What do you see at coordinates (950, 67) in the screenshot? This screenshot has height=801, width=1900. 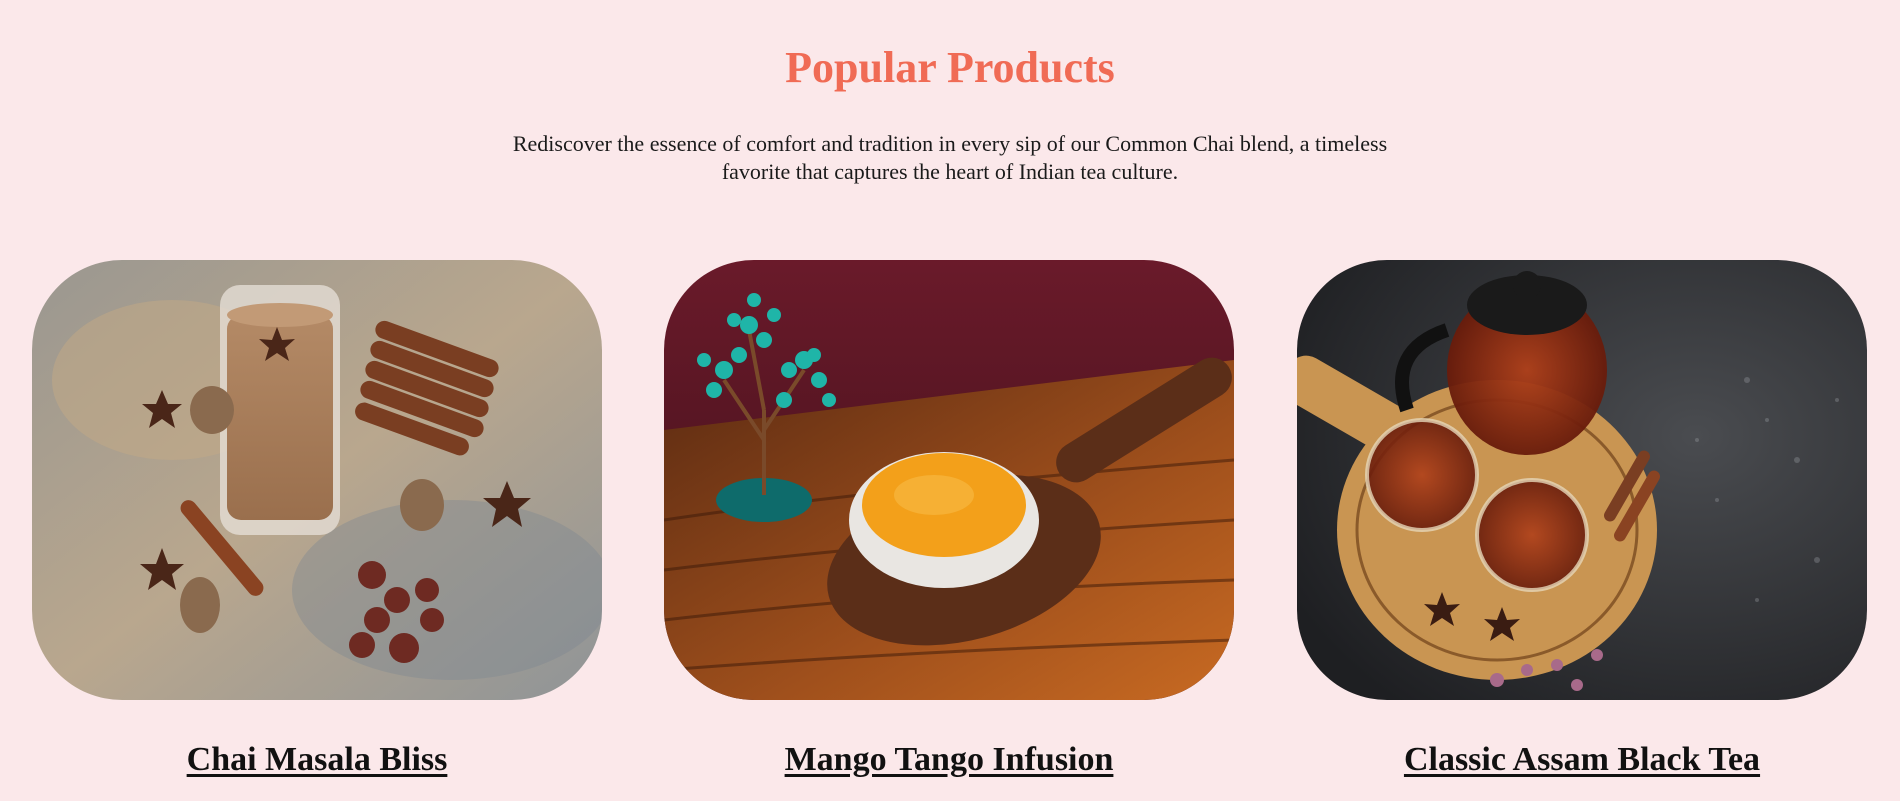 I see `section-title: Popular Products` at bounding box center [950, 67].